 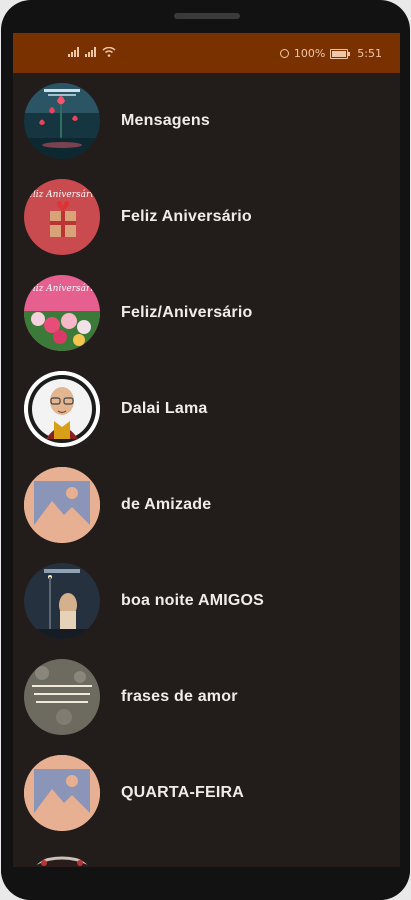 What do you see at coordinates (206, 854) in the screenshot?
I see `list-item-partial` at bounding box center [206, 854].